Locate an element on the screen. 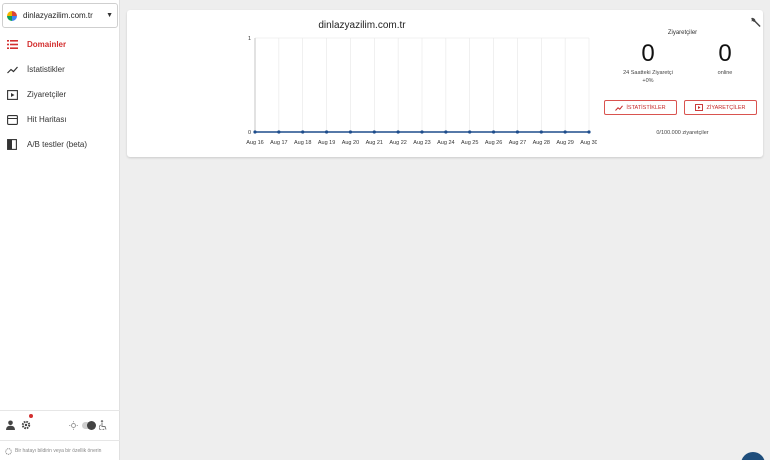  site-logo-icon is located at coordinates (12, 15).